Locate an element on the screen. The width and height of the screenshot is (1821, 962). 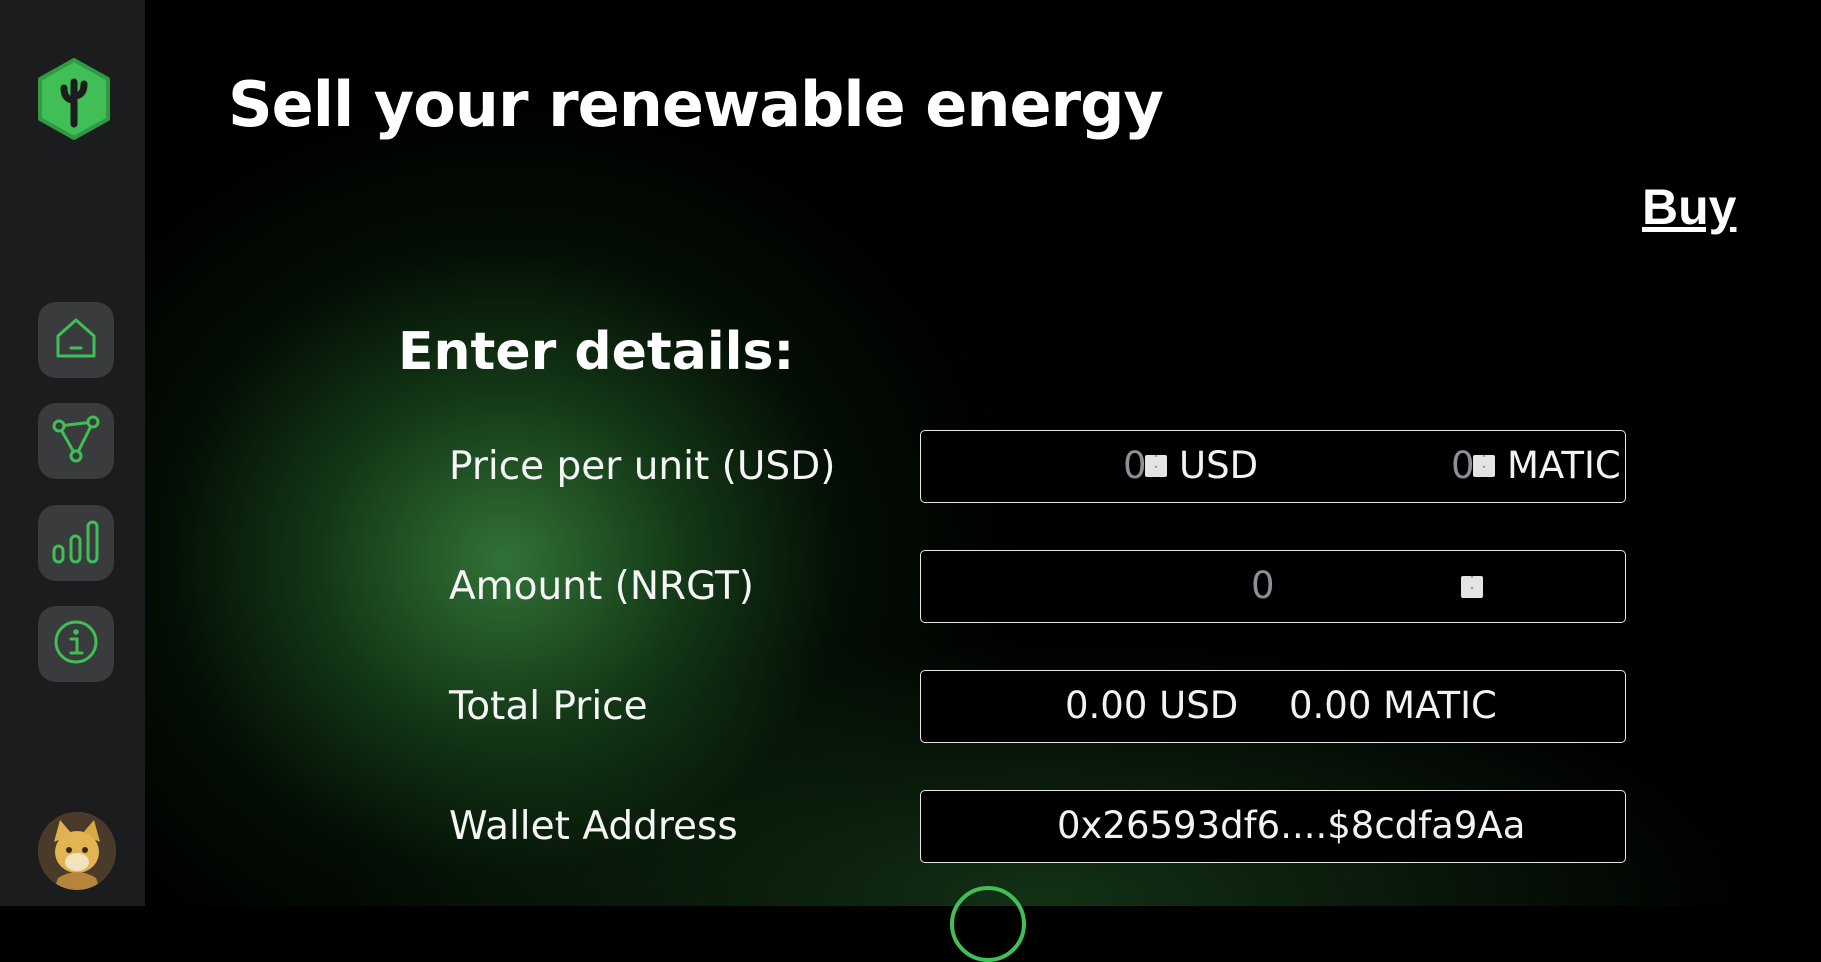
network-triangle-icon is located at coordinates (76, 441).